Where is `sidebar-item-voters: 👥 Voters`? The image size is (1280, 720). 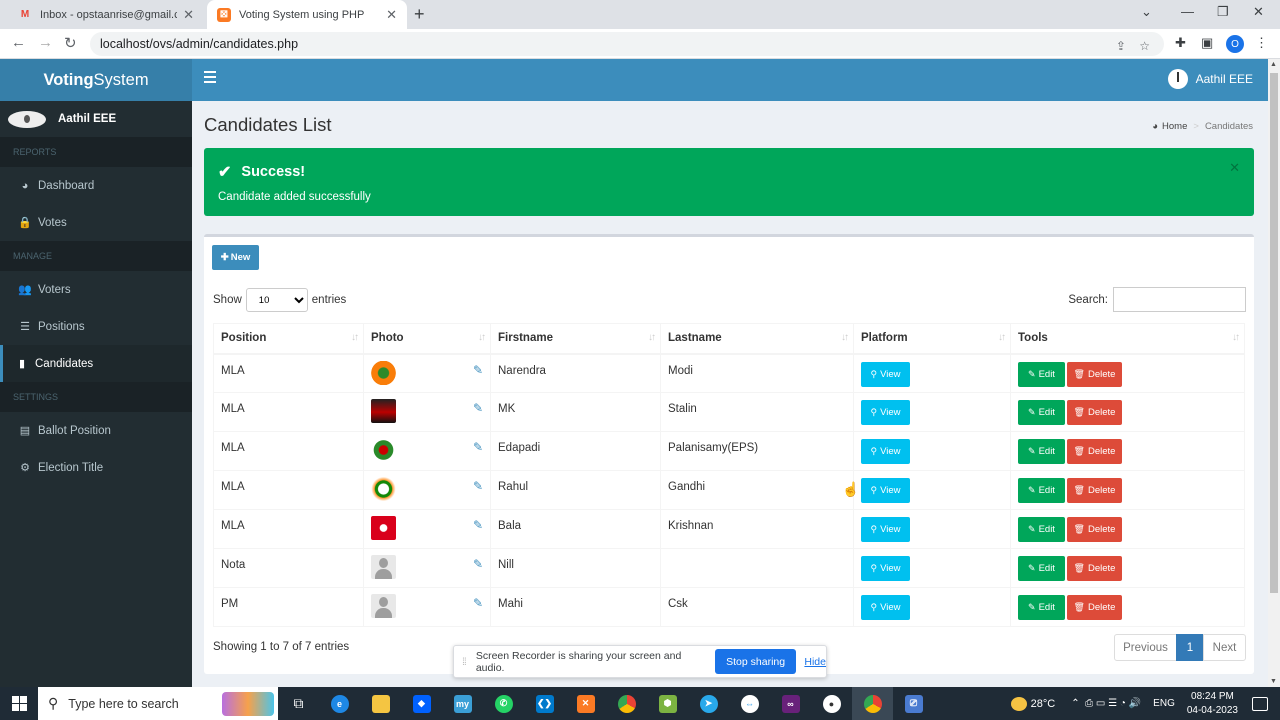 sidebar-item-voters: 👥 Voters is located at coordinates (96, 289).